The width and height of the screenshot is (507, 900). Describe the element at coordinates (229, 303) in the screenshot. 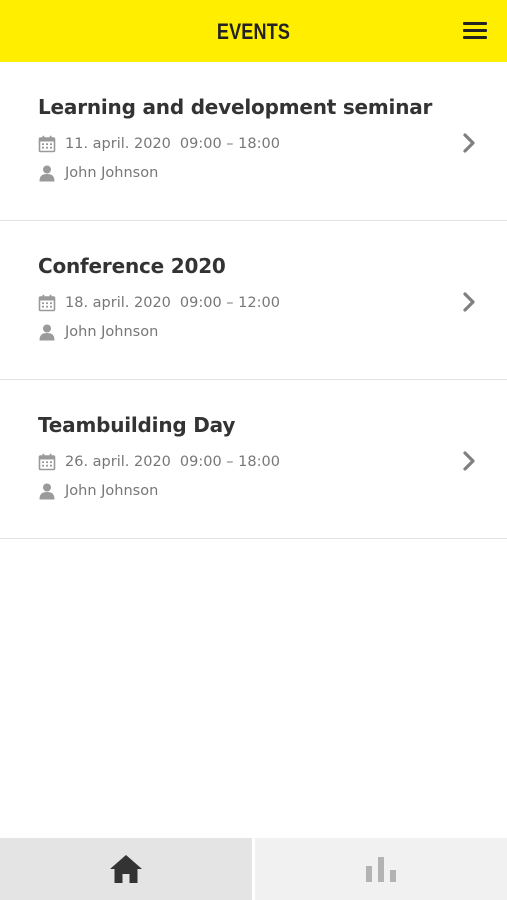

I see `event-time: 09:00 – 12:00` at that location.